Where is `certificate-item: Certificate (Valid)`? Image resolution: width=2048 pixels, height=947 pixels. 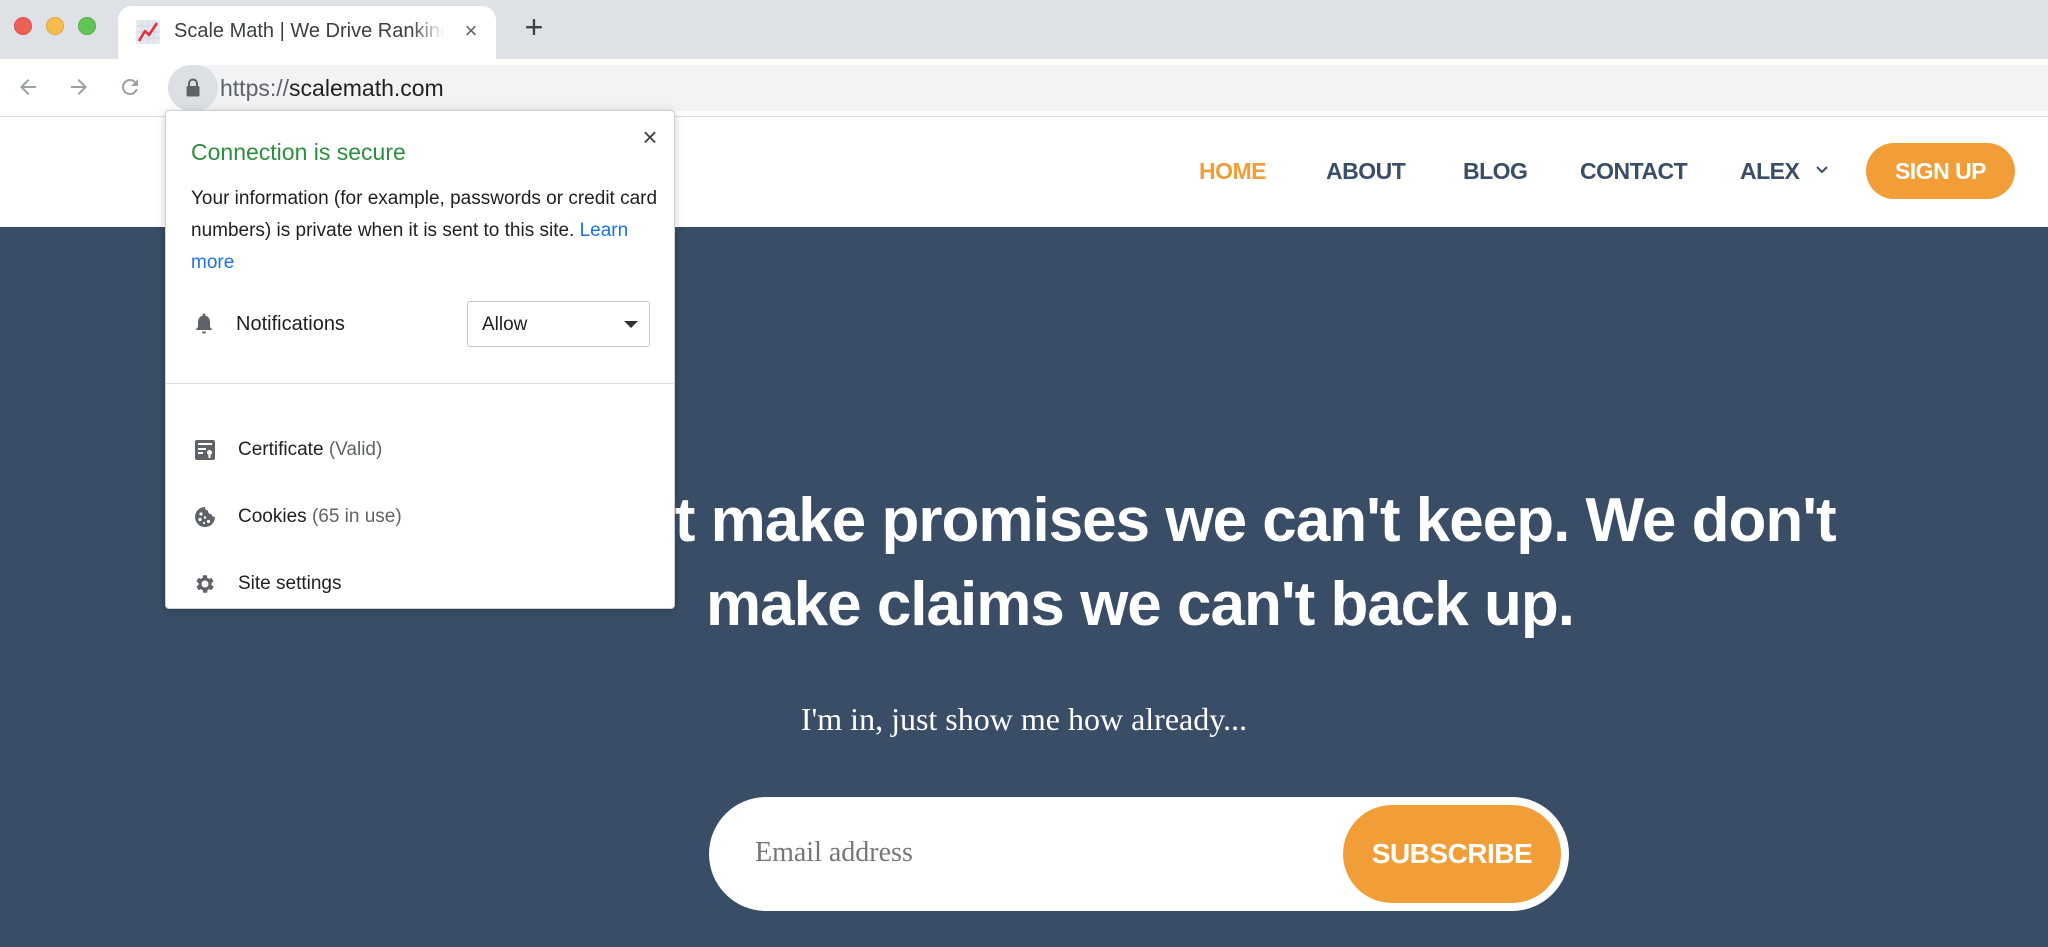 certificate-item: Certificate (Valid) is located at coordinates (420, 450).